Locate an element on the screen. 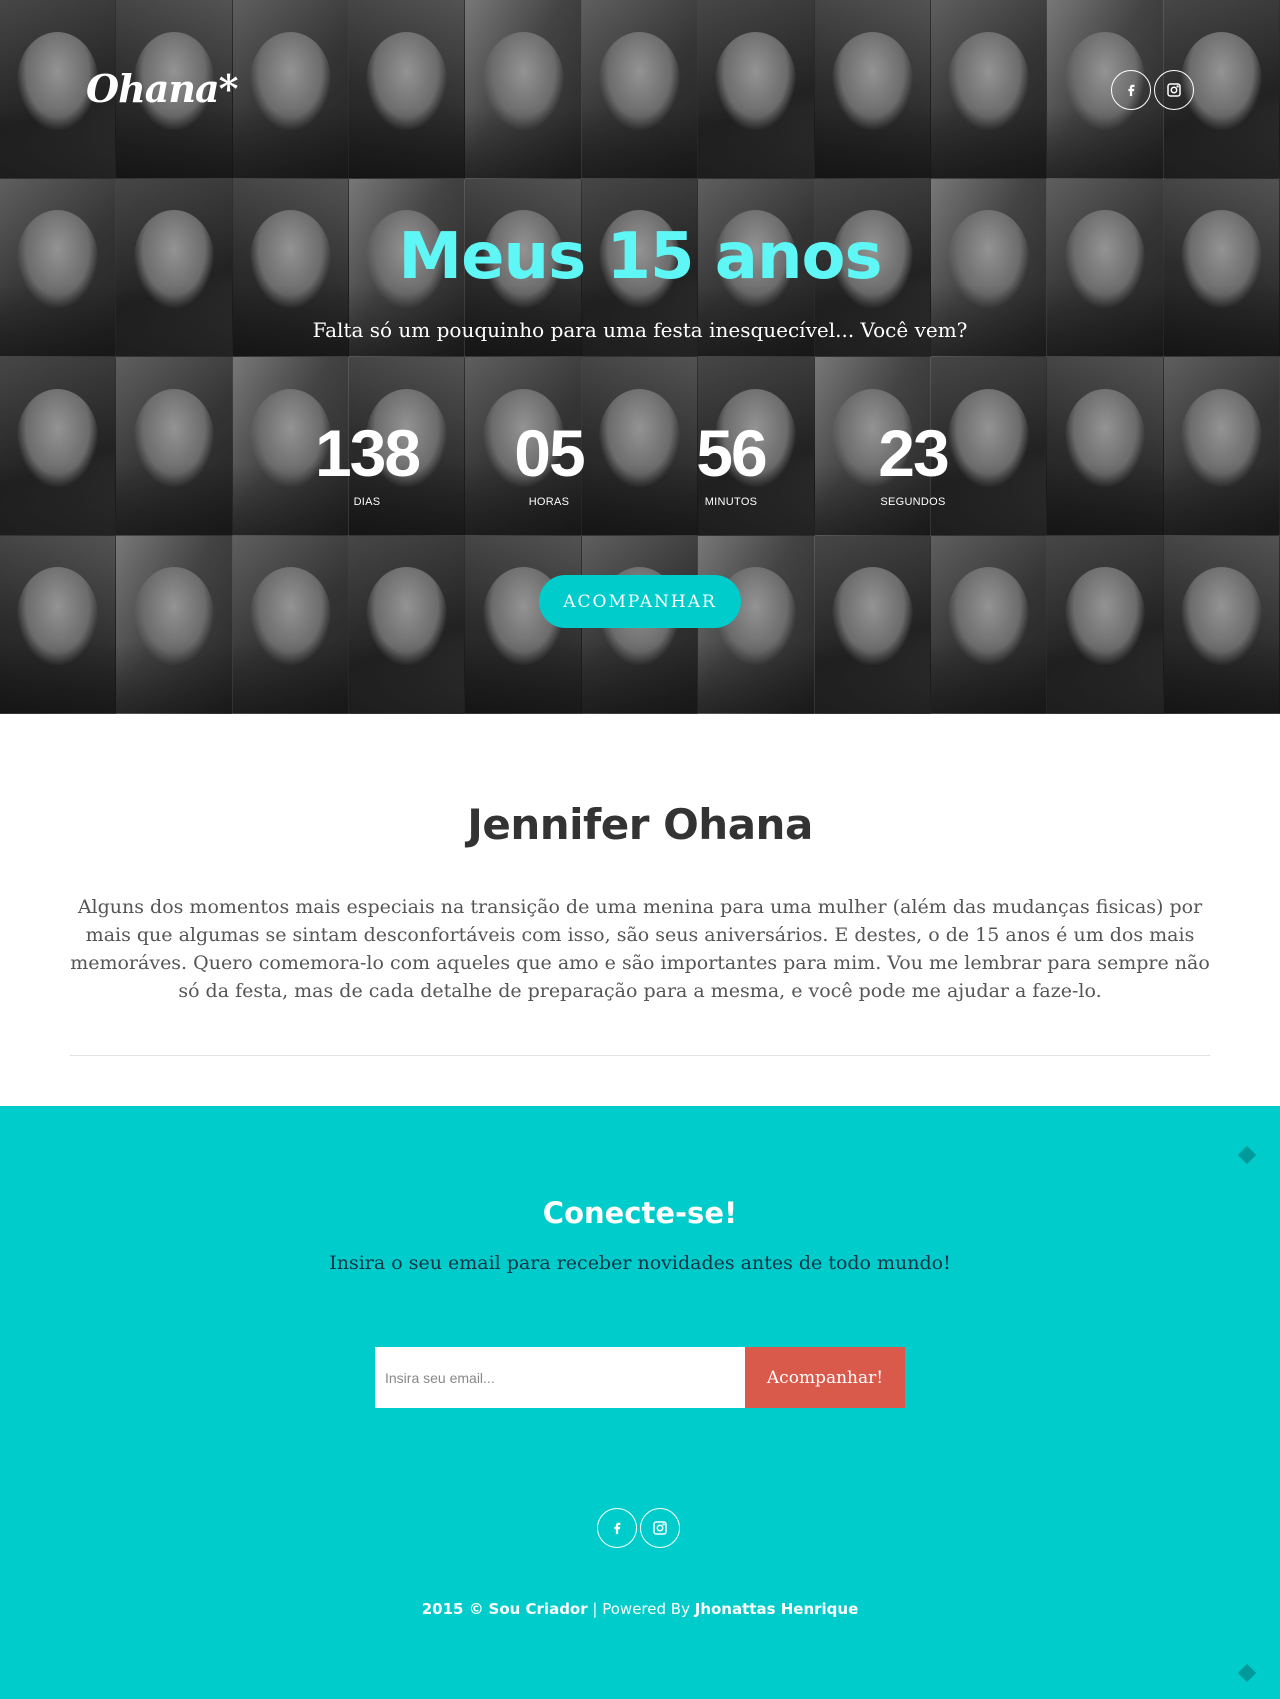 This screenshot has height=1699, width=1280. countdown-minutes: 56 MINUTOS is located at coordinates (731, 463).